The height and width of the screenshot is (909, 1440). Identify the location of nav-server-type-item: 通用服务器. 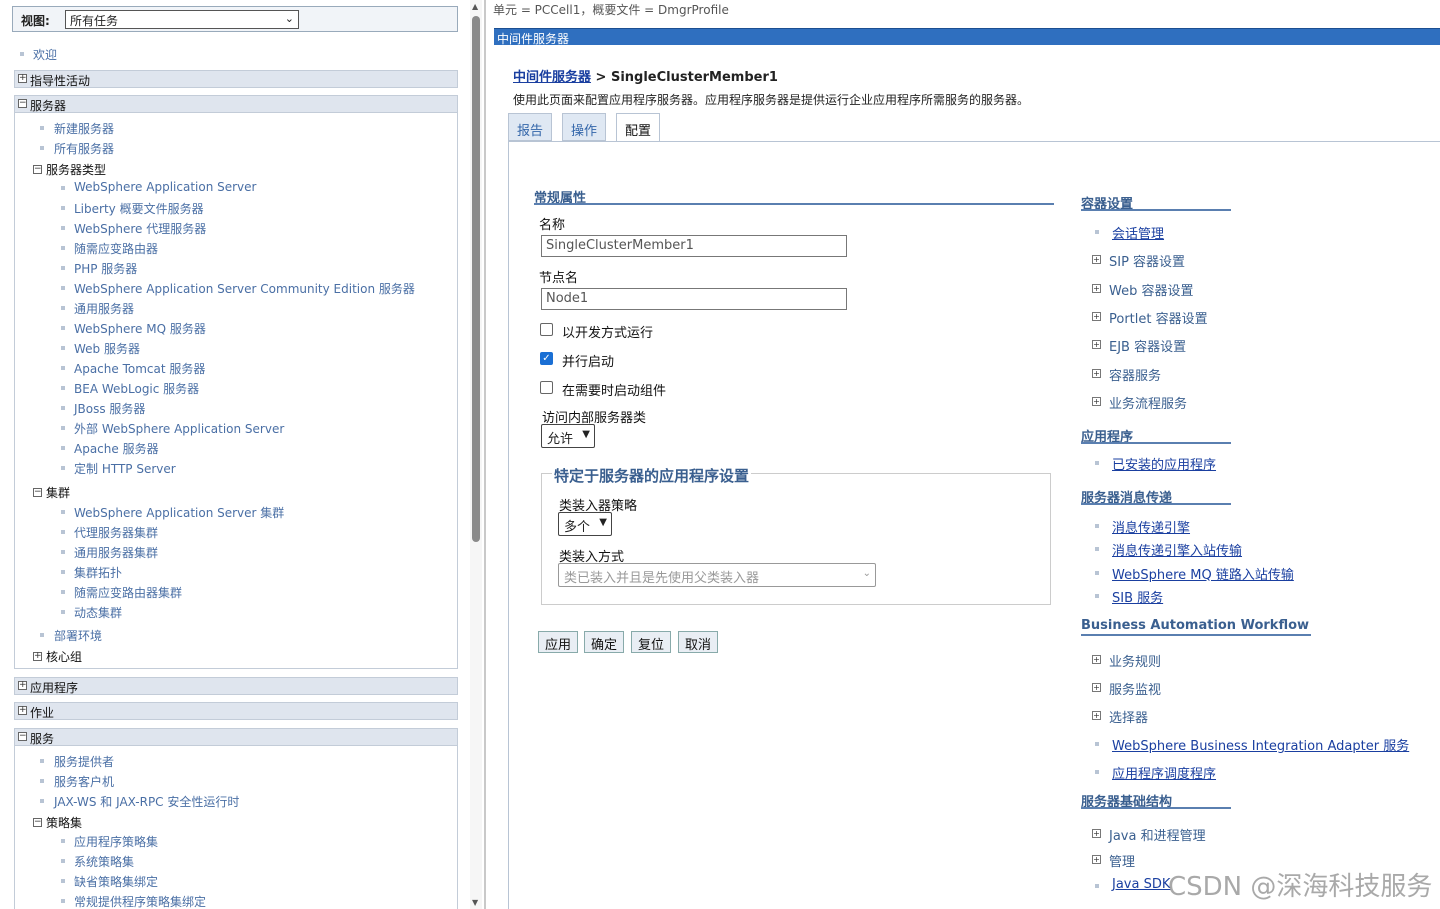
(104, 308).